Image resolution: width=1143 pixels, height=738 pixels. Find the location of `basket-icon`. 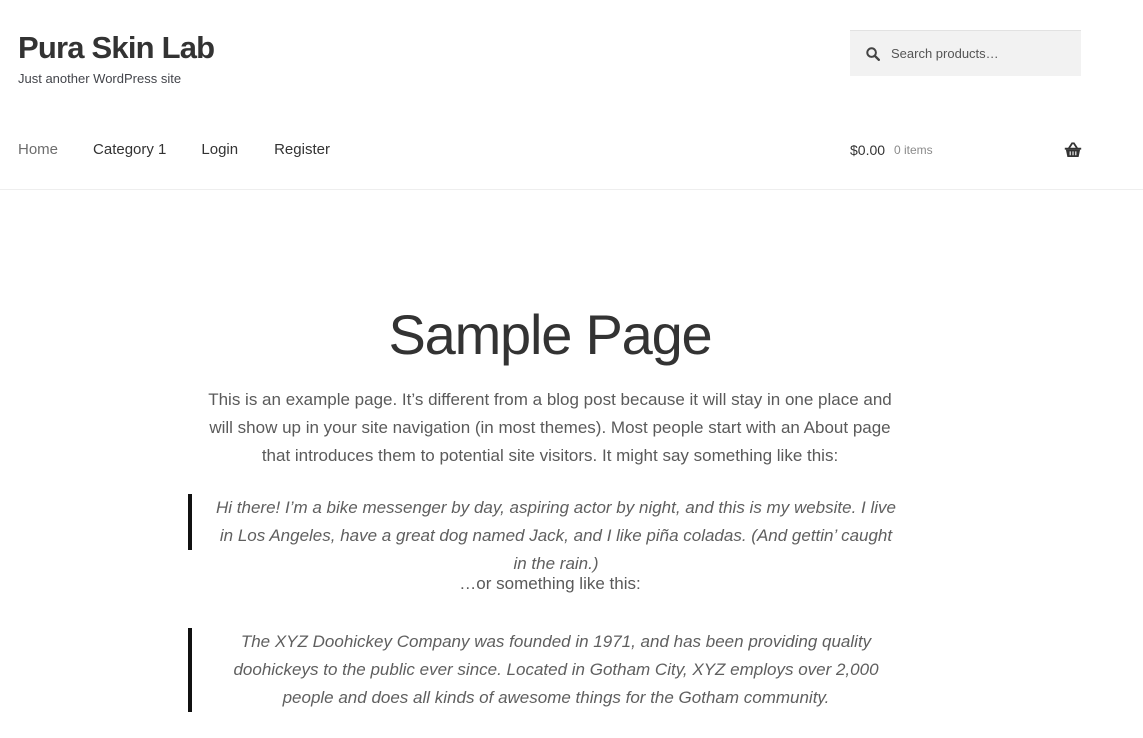

basket-icon is located at coordinates (1073, 149).